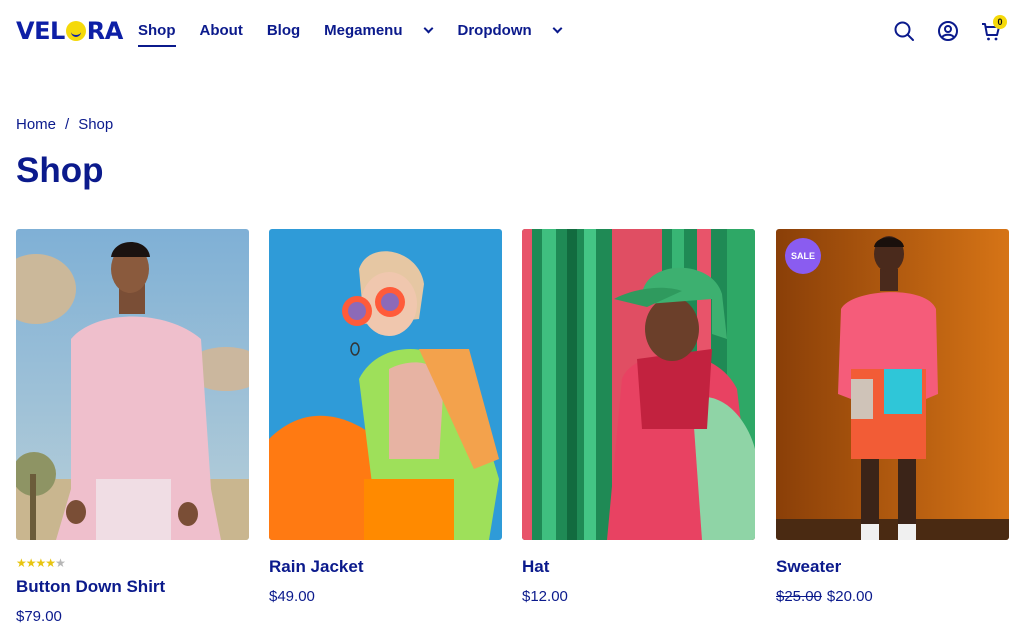 The width and height of the screenshot is (1024, 640). Describe the element at coordinates (892, 384) in the screenshot. I see `product-image: SALE` at that location.